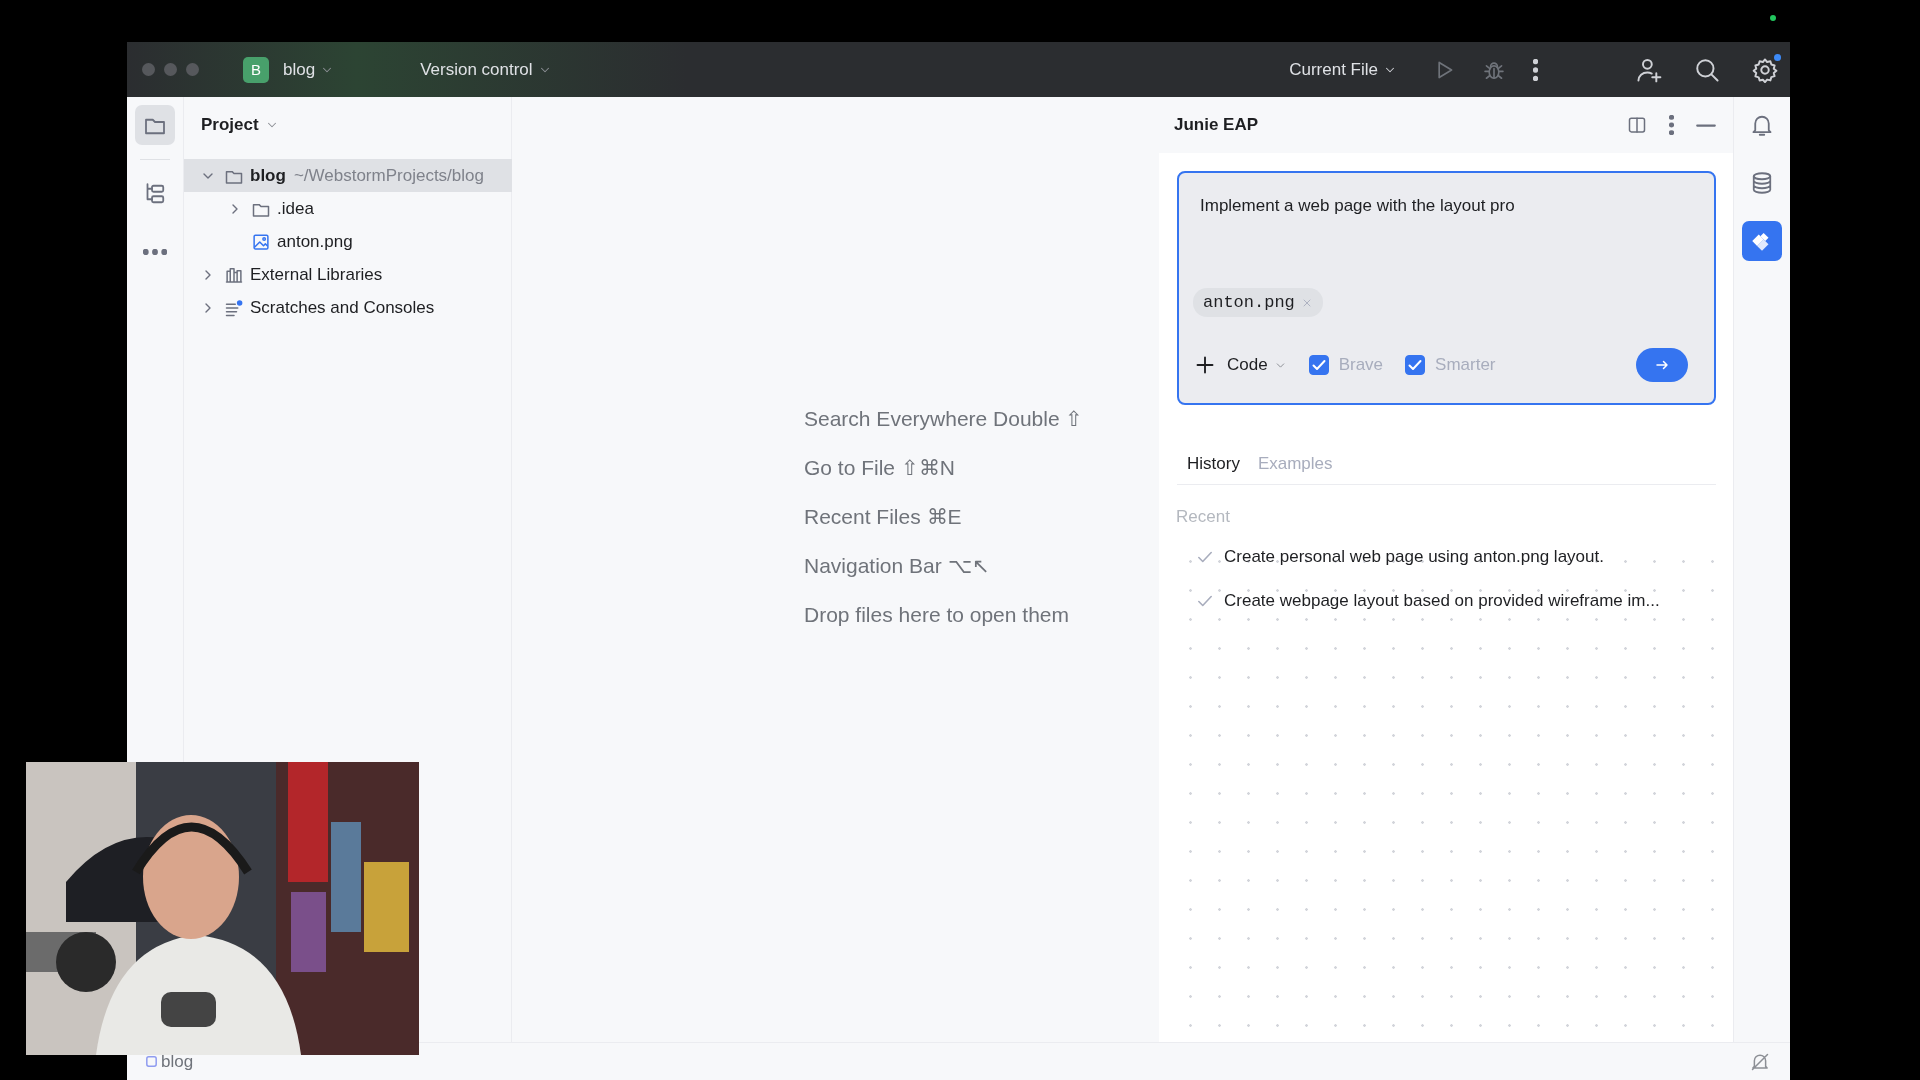 Image resolution: width=1920 pixels, height=1080 pixels. What do you see at coordinates (1773, 18) in the screenshot?
I see `recording-indicator-icon` at bounding box center [1773, 18].